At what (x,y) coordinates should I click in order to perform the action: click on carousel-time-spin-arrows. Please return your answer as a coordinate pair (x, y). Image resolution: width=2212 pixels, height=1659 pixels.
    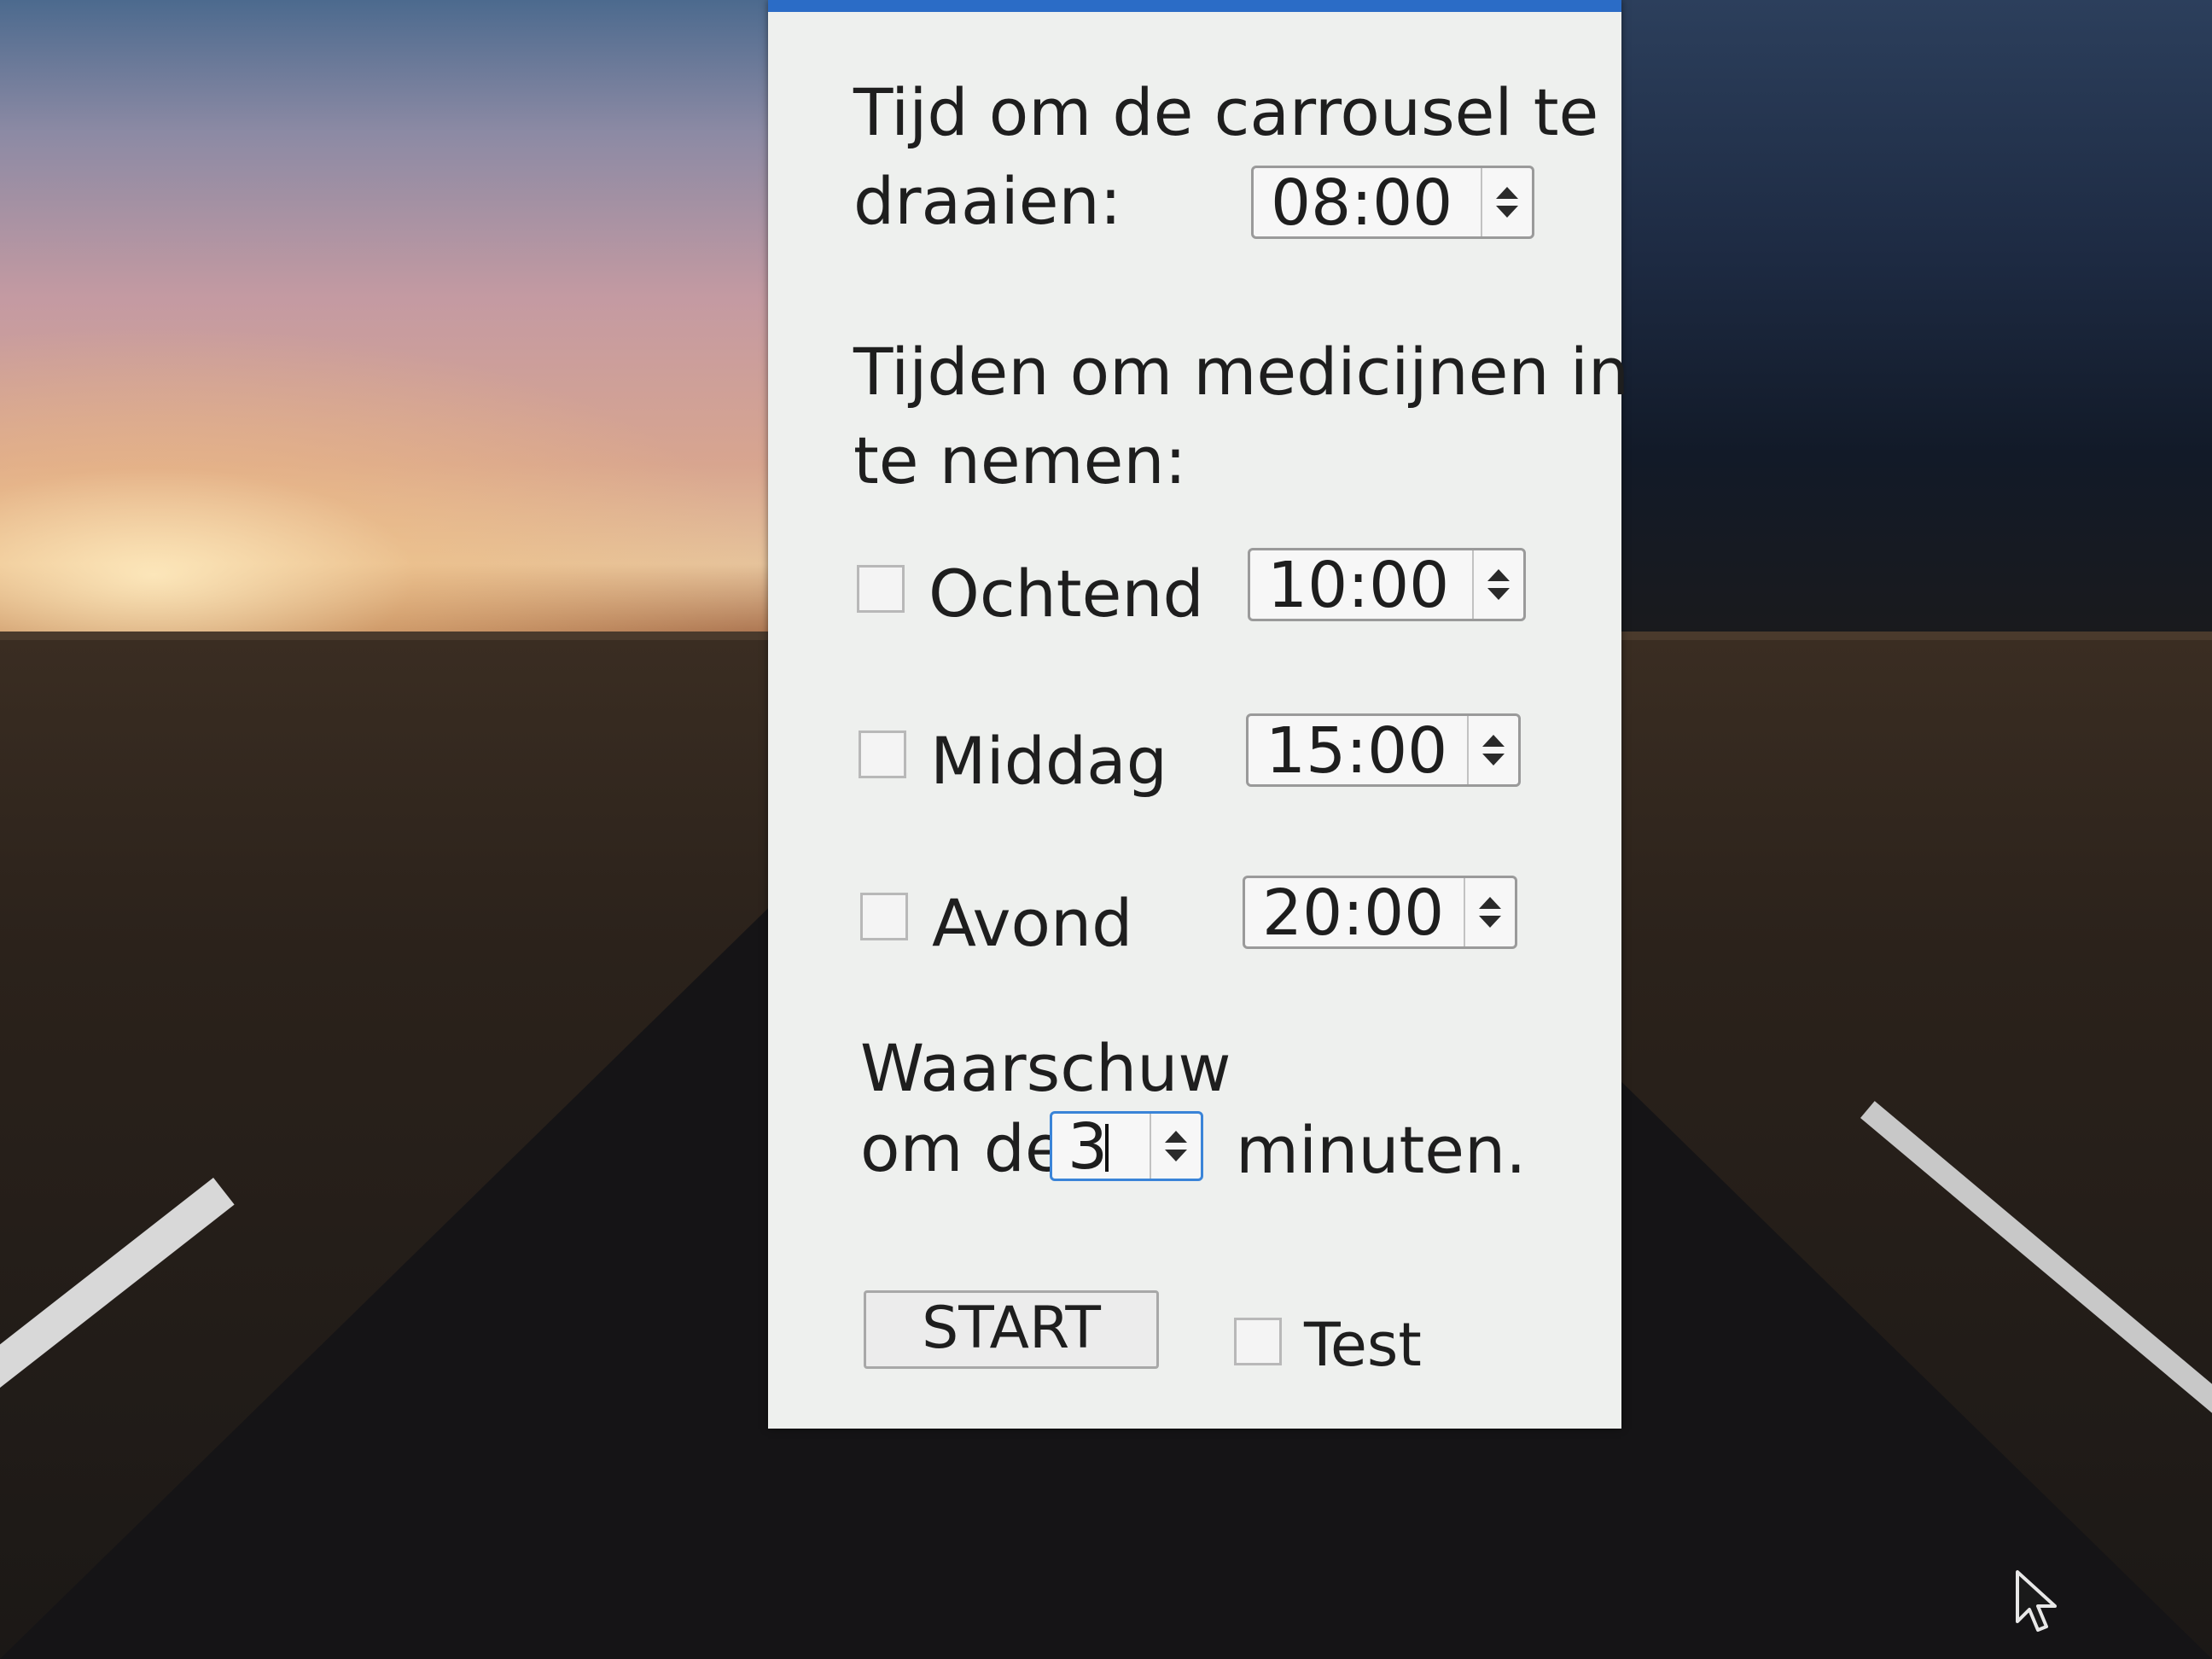
    Looking at the image, I should click on (1506, 202).